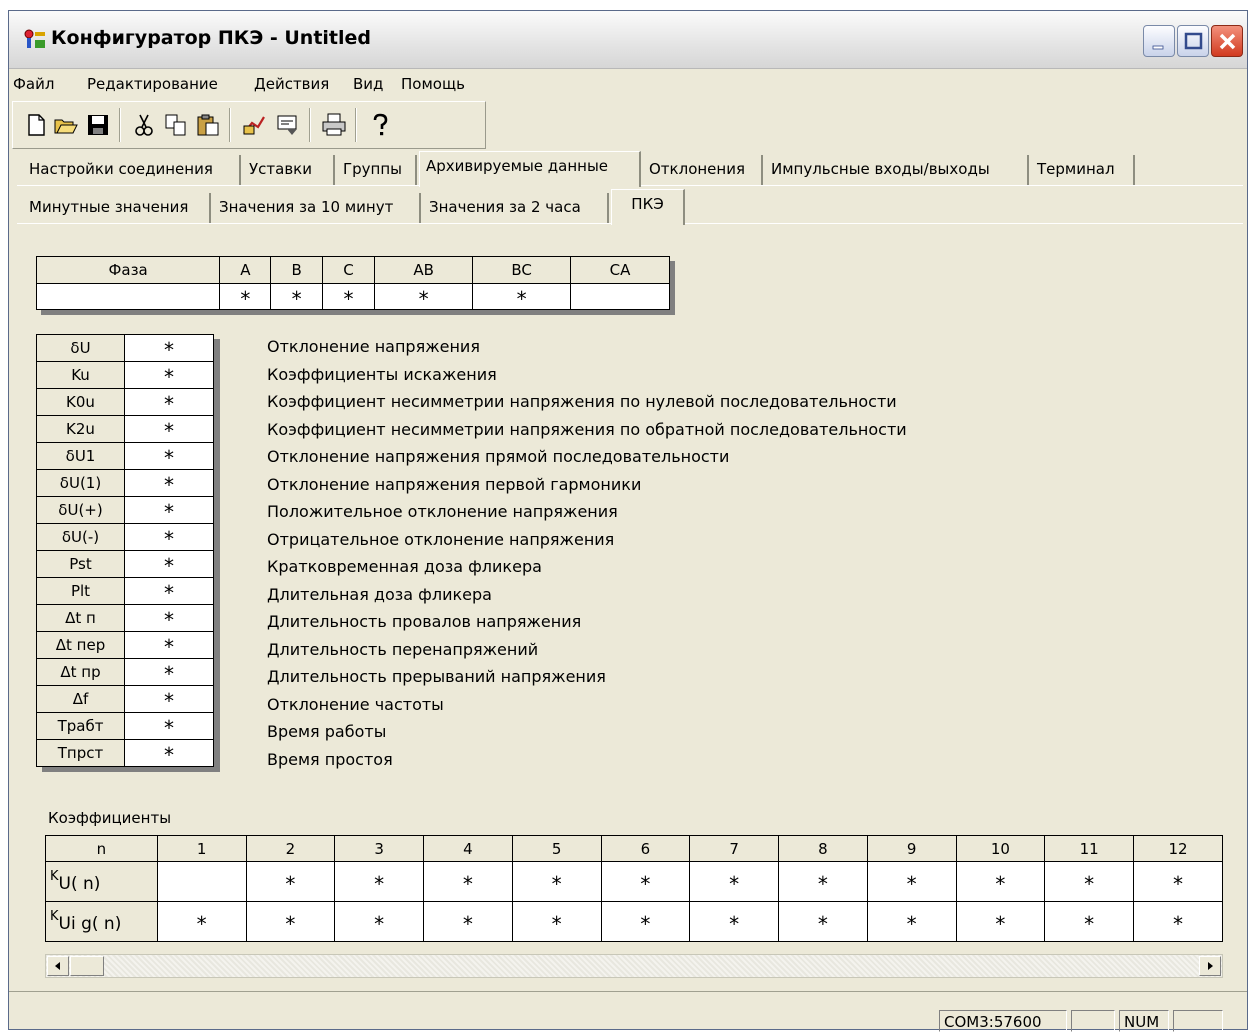  What do you see at coordinates (317, 208) in the screenshot?
I see `subtab-10-minute-values: Значения за 10 минут` at bounding box center [317, 208].